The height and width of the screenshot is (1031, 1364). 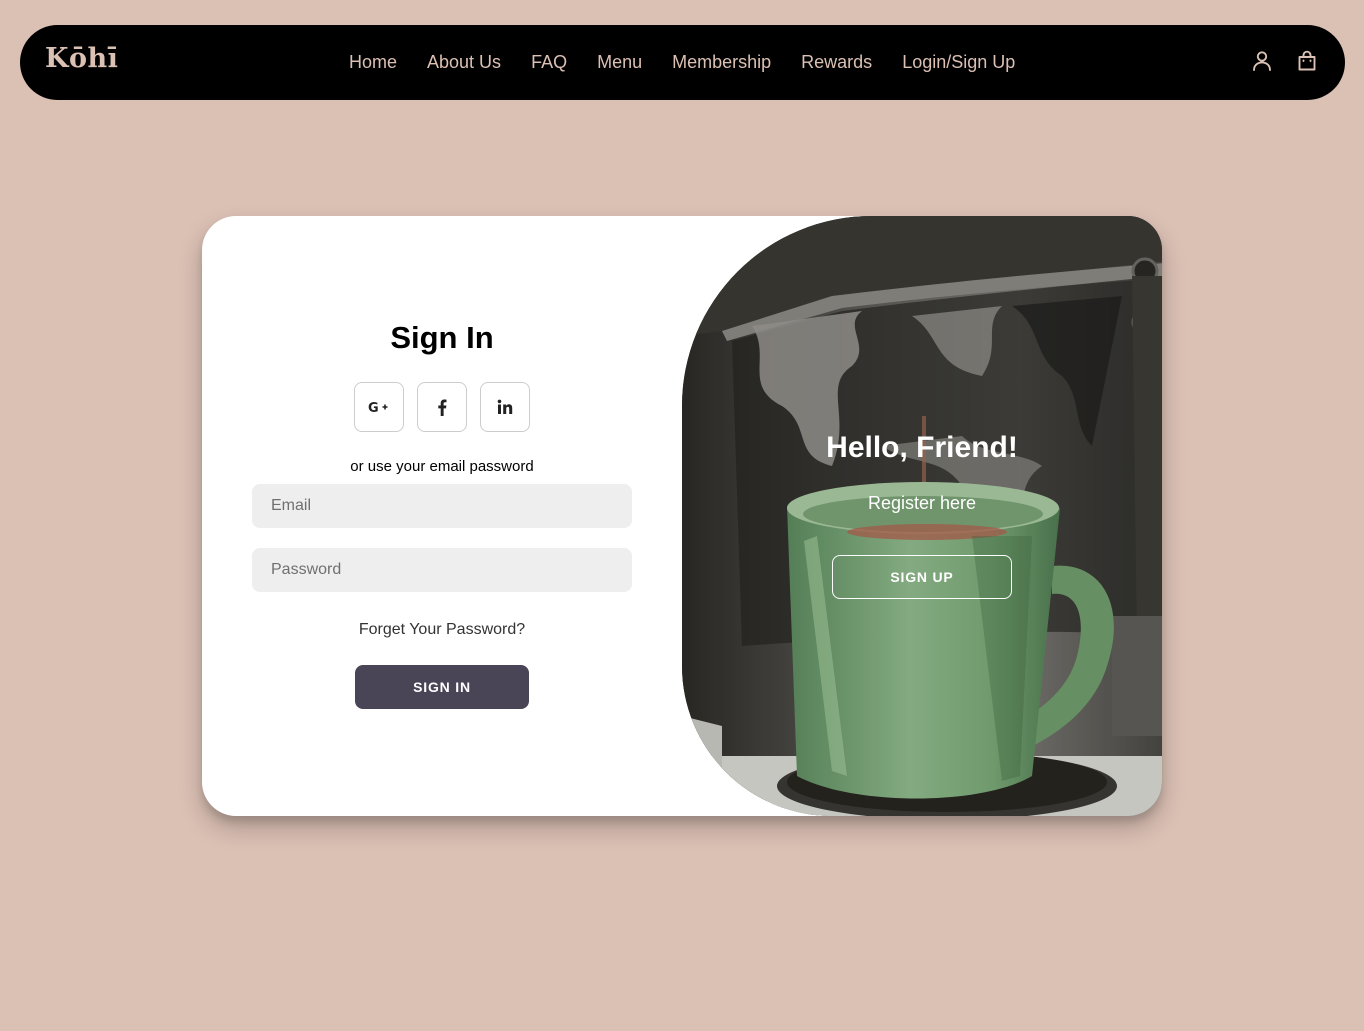 What do you see at coordinates (442, 687) in the screenshot?
I see `signin-button: SIGN IN` at bounding box center [442, 687].